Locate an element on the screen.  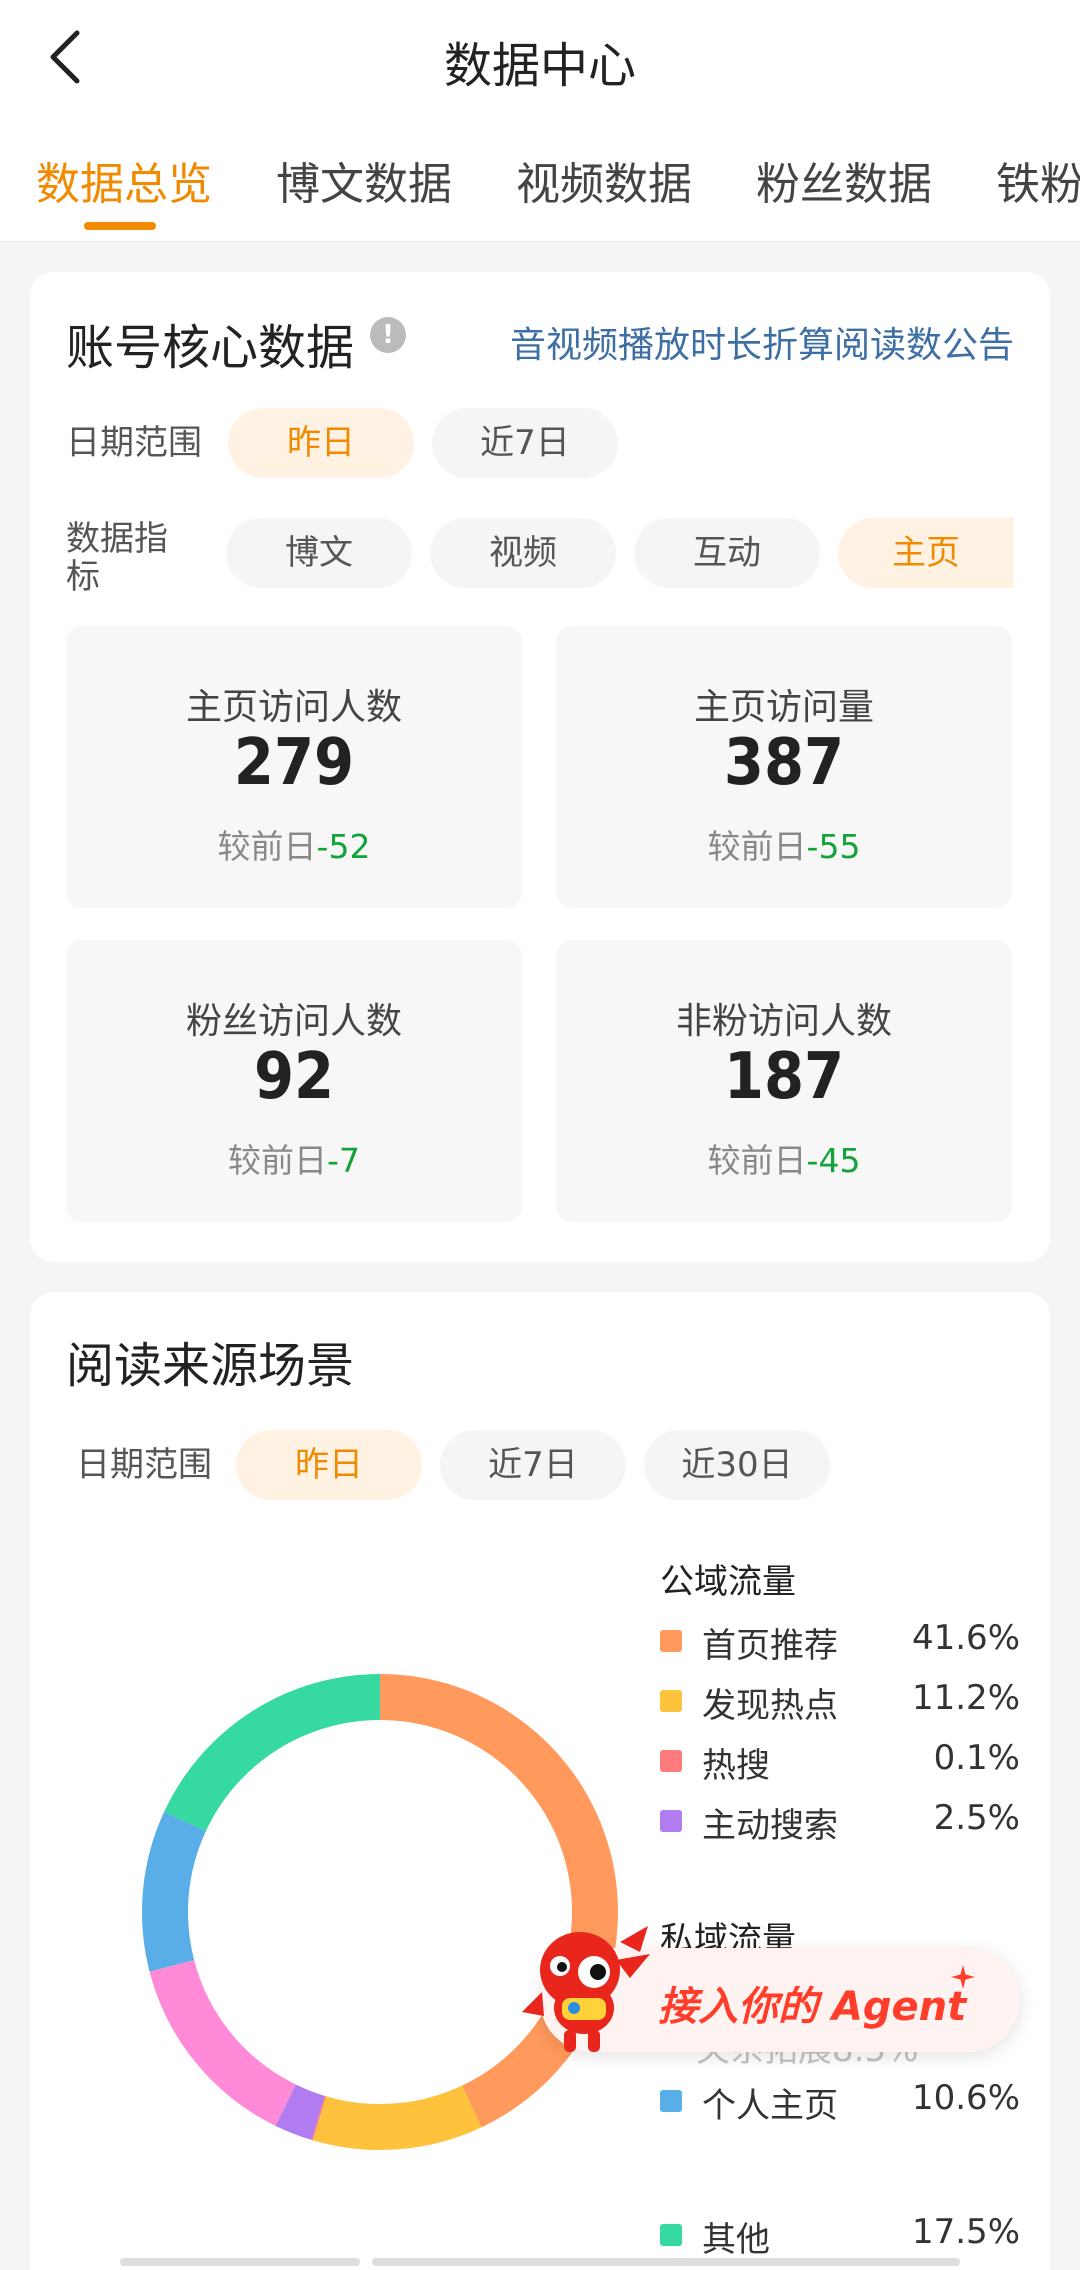
tab-overview: 数据总览 is located at coordinates (124, 180).